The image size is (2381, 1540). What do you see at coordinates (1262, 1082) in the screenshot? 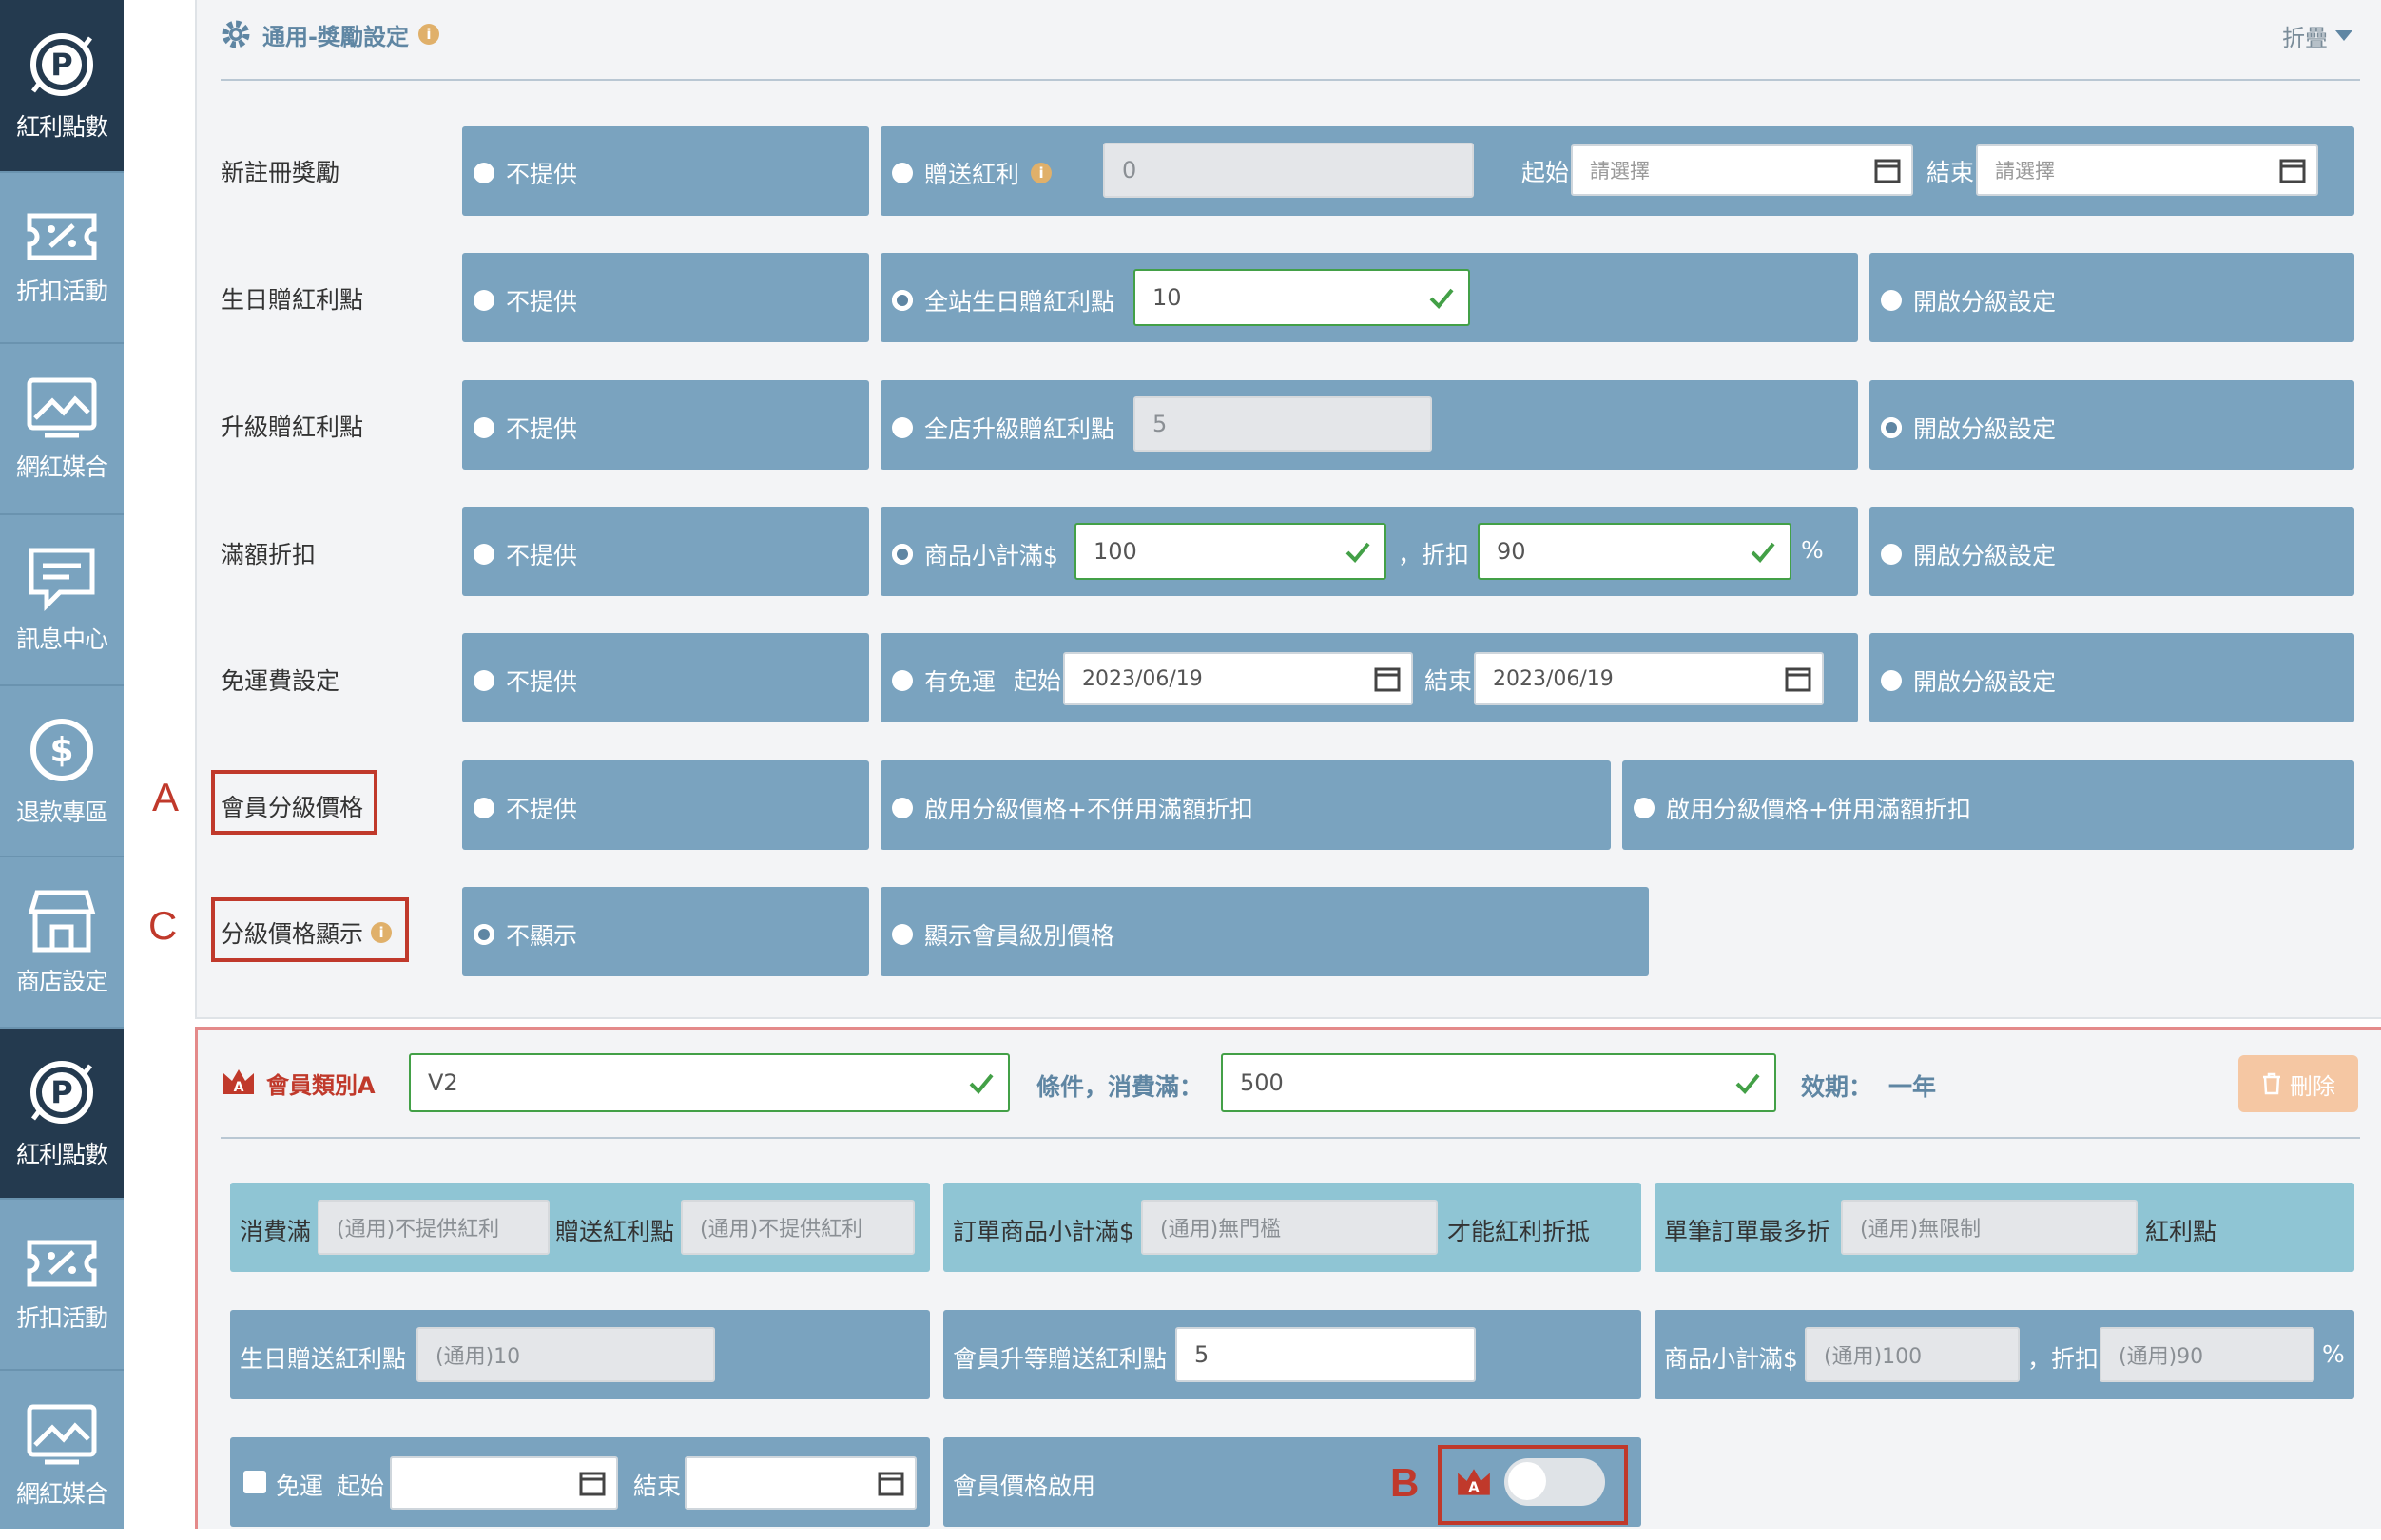
I see `input-value: 500` at bounding box center [1262, 1082].